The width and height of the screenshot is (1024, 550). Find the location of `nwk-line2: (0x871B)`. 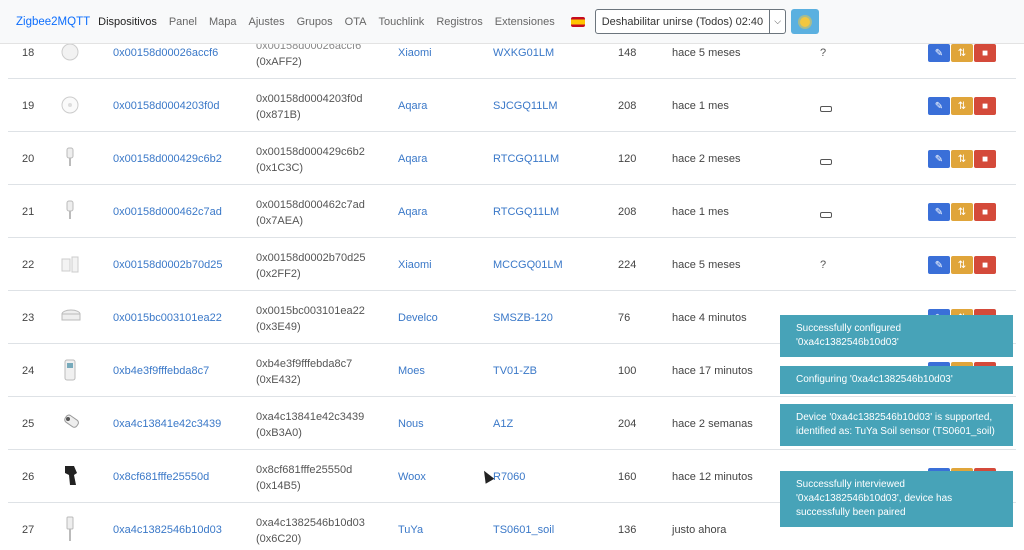

nwk-line2: (0x871B) is located at coordinates (278, 115).